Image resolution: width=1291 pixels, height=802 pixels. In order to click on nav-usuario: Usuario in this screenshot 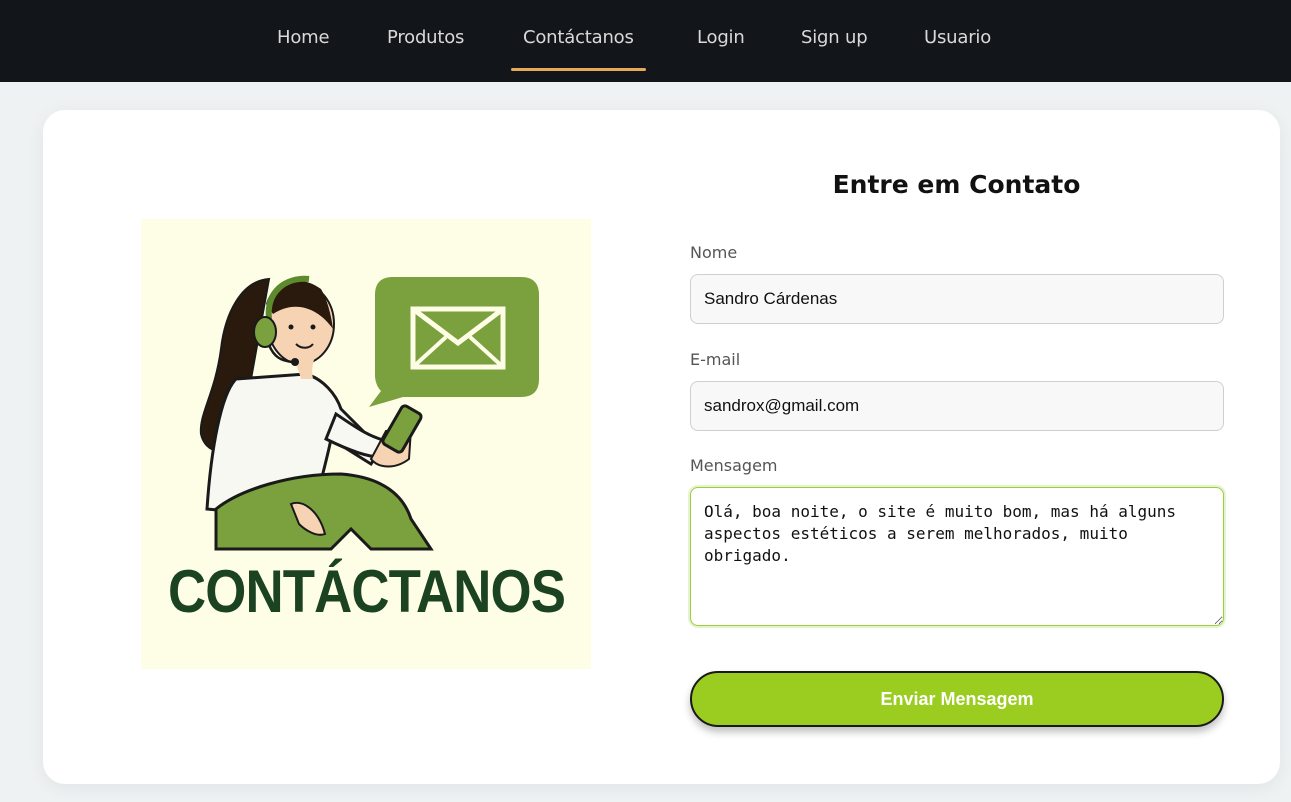, I will do `click(957, 41)`.